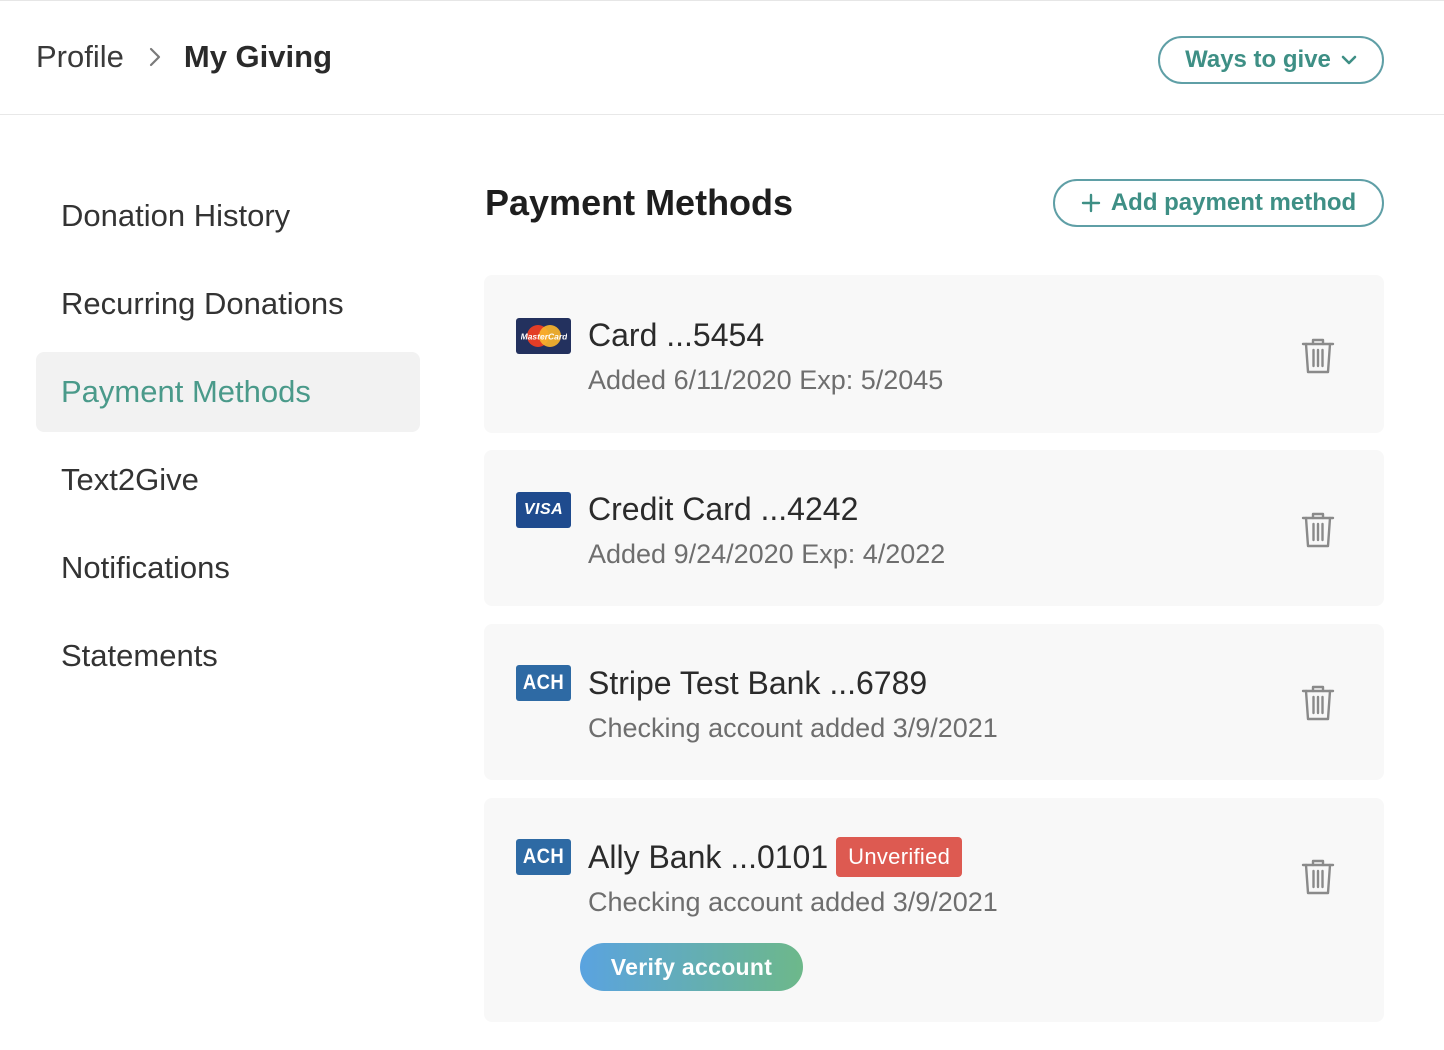 The height and width of the screenshot is (1050, 1444). Describe the element at coordinates (1091, 203) in the screenshot. I see `plus-icon` at that location.